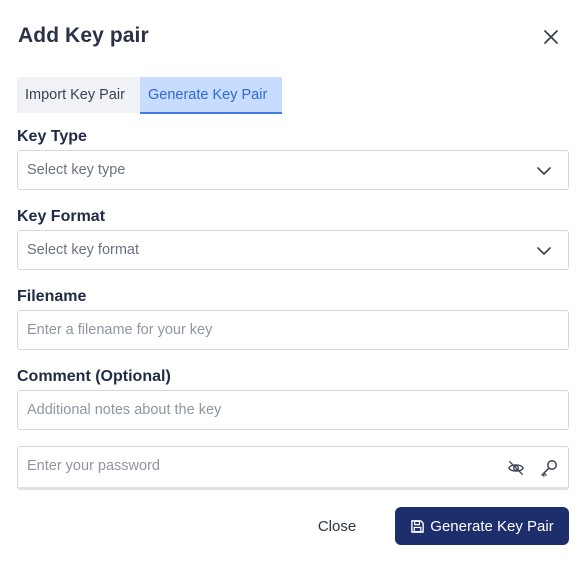 Image resolution: width=584 pixels, height=568 pixels. Describe the element at coordinates (76, 170) in the screenshot. I see `key-type-placeholder: Select key type` at that location.